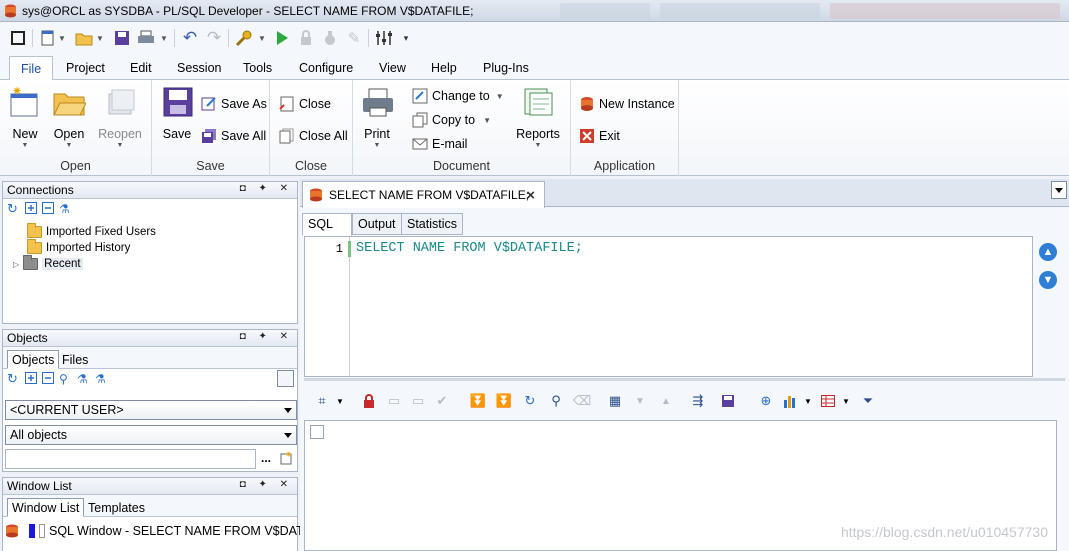  I want to click on select-mode-icon: ⌗, so click(322, 401).